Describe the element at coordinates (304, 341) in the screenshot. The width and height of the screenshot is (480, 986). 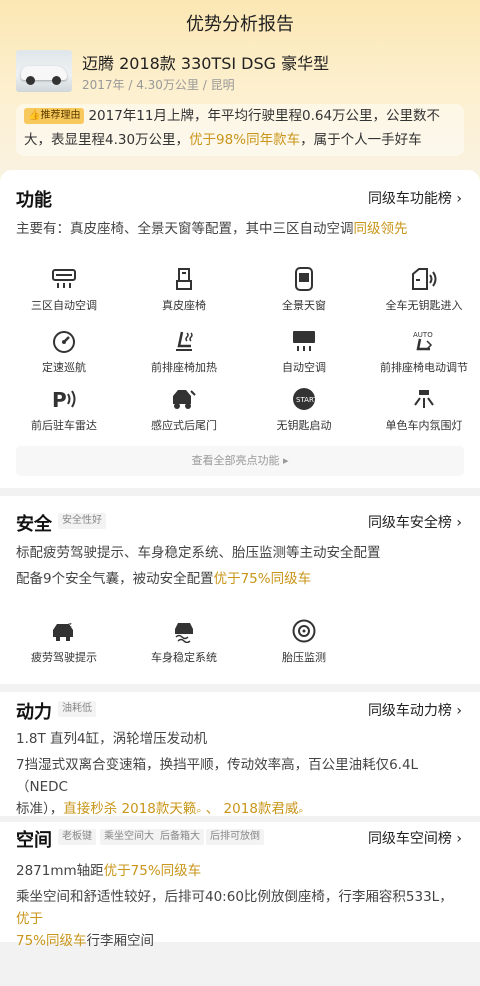
I see `auto-ac-icon` at that location.